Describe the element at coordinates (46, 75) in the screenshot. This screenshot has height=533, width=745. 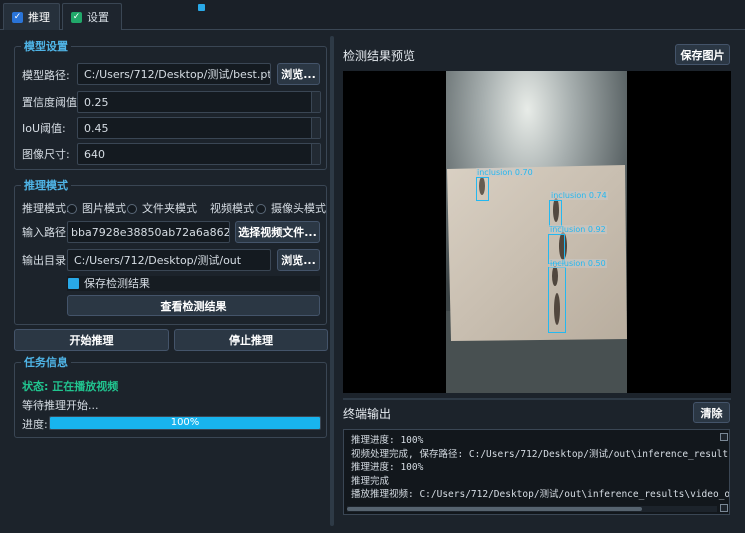
I see `model-path-label: 模型路径:` at that location.